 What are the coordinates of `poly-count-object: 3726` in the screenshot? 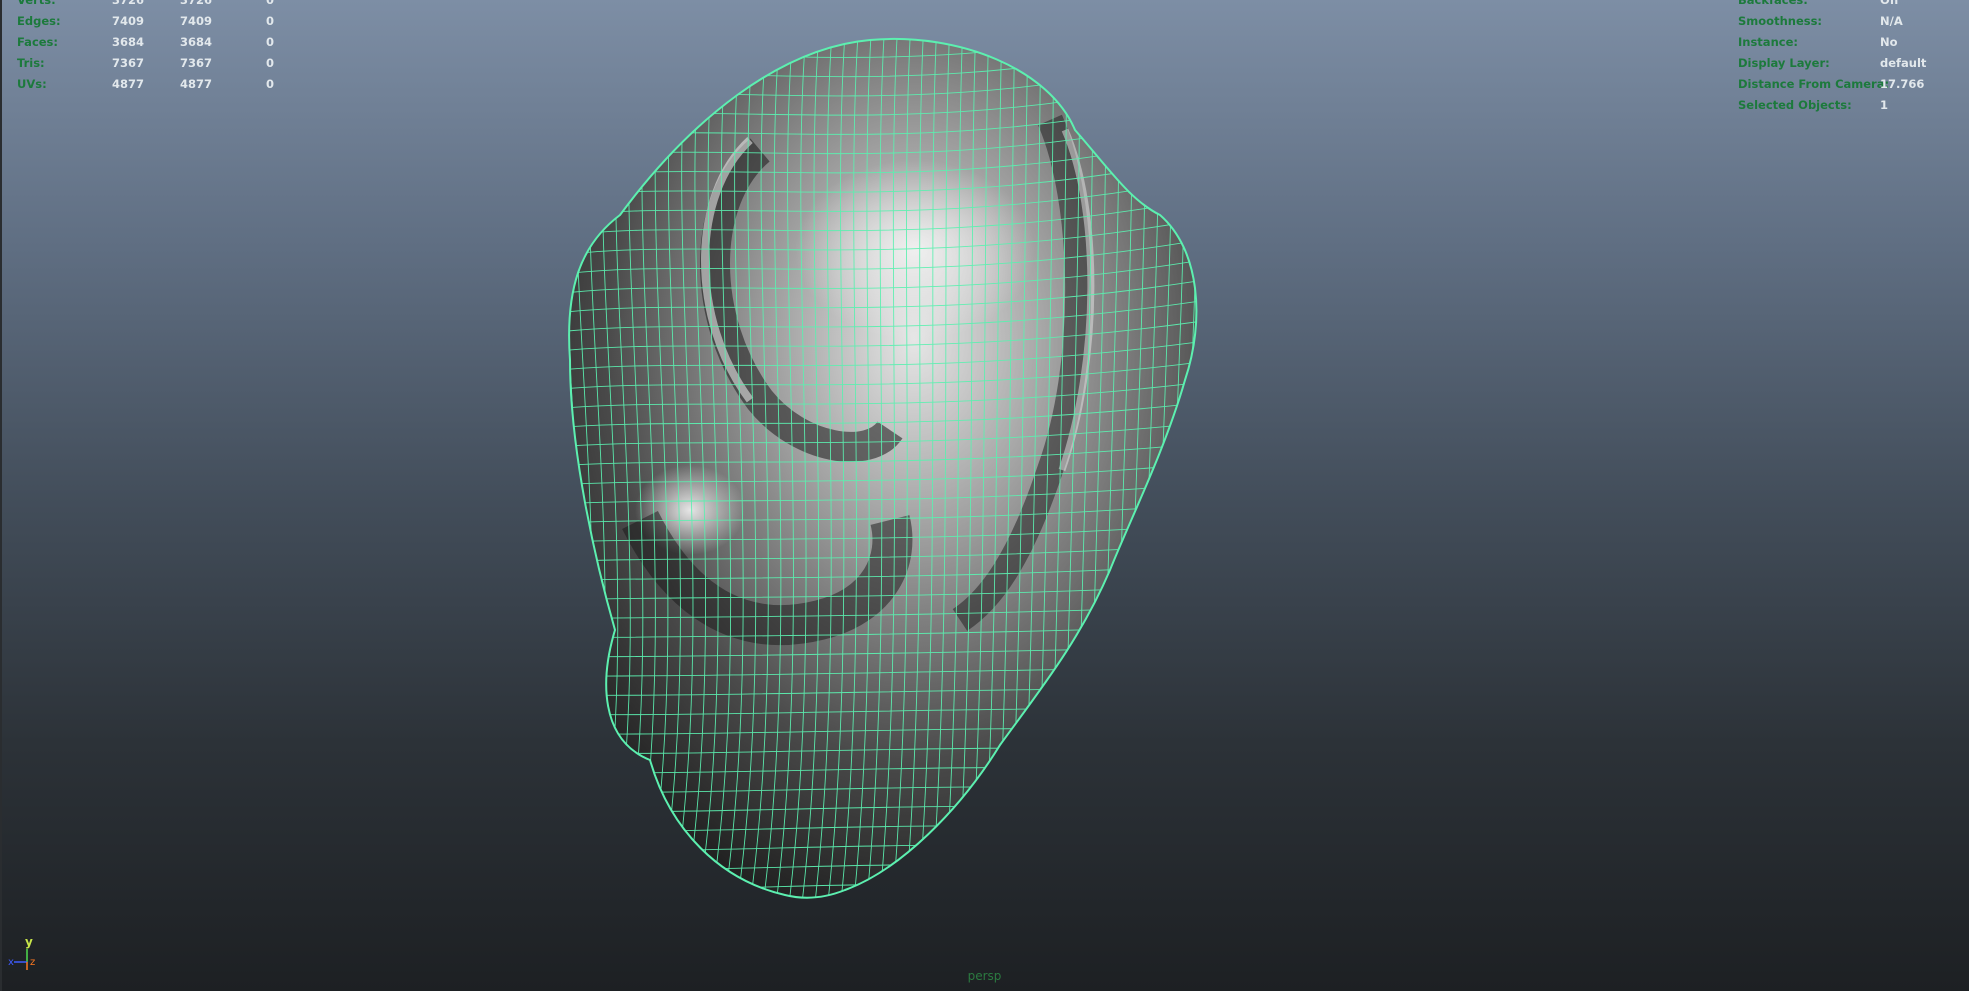 It's located at (196, 3).